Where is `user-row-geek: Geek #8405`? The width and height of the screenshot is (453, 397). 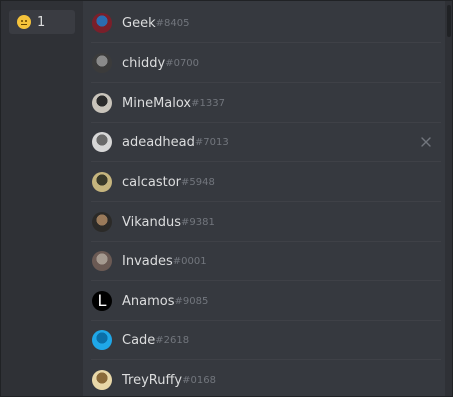 user-row-geek: Geek #8405 is located at coordinates (262, 23).